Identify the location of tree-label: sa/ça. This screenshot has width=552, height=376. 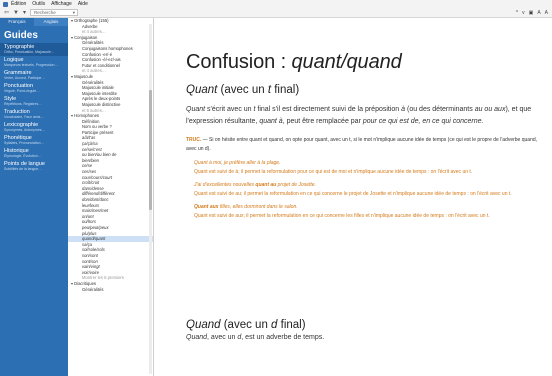
(87, 244).